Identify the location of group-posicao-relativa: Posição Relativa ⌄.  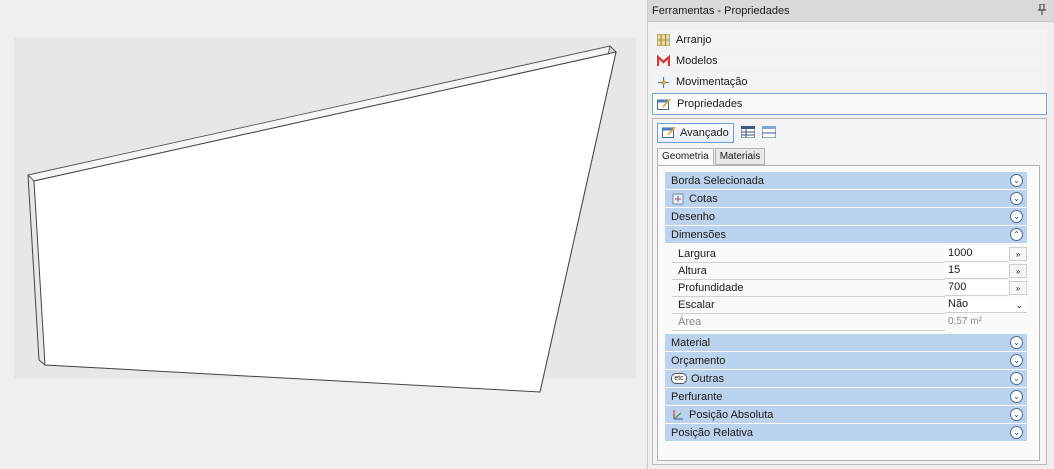
(846, 432).